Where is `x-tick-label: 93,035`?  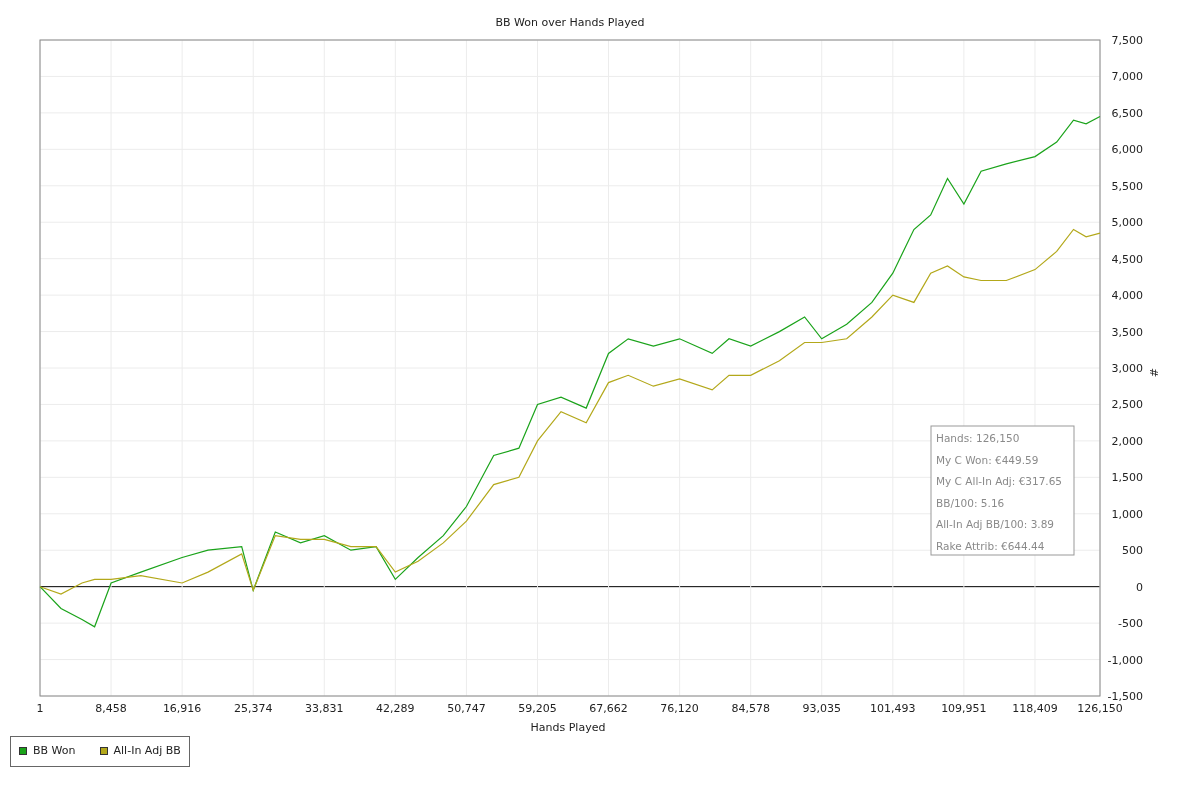
x-tick-label: 93,035 is located at coordinates (821, 708).